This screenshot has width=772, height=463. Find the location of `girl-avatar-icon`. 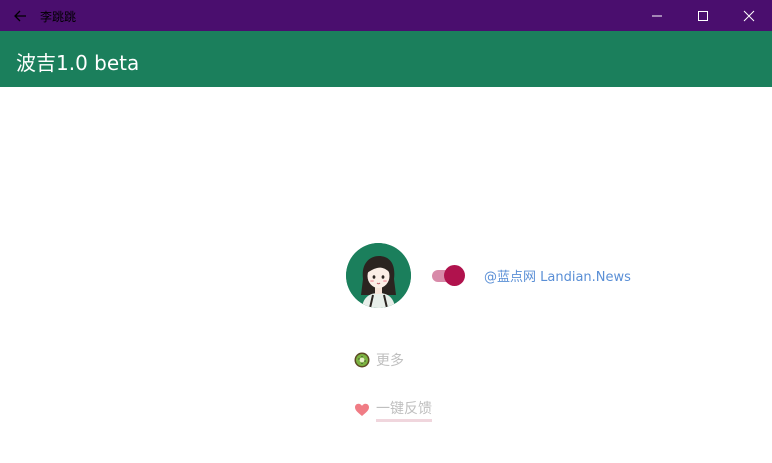

girl-avatar-icon is located at coordinates (378, 275).